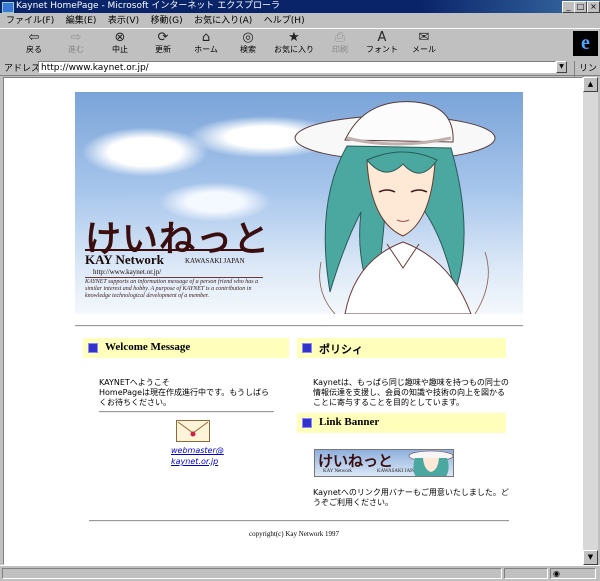  Describe the element at coordinates (300, 73) in the screenshot. I see `address-bar: アドレス http://www.kaynet.or.jp/ ▼ リンク` at that location.